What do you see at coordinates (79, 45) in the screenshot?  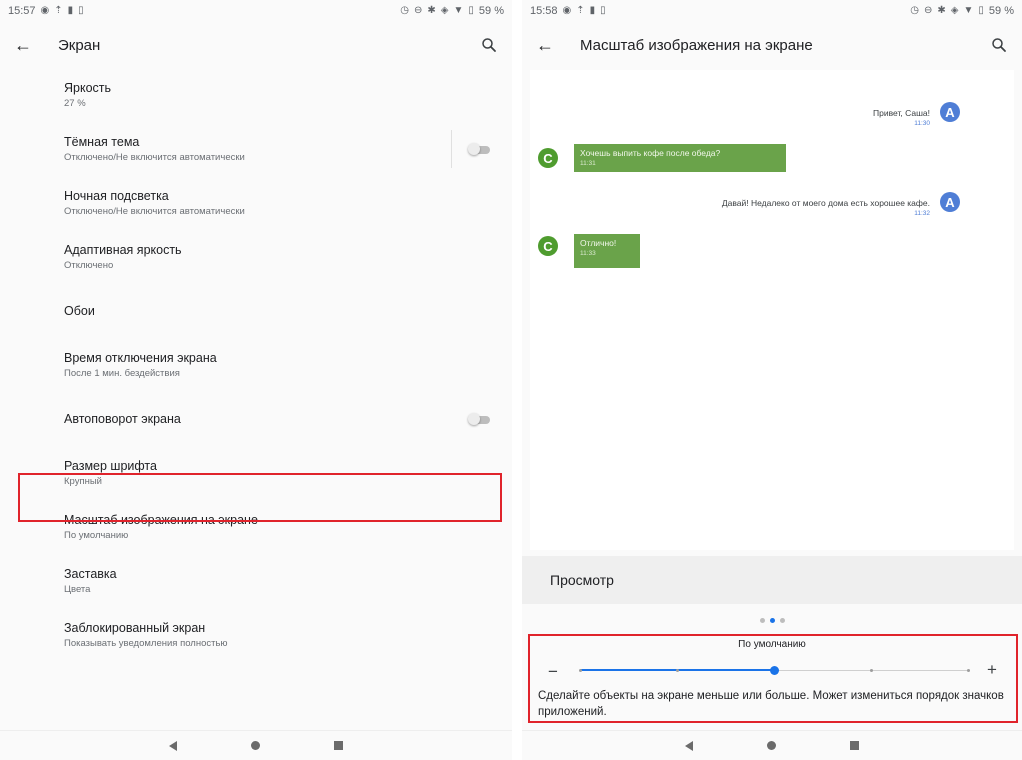 I see `page-title: Экран` at bounding box center [79, 45].